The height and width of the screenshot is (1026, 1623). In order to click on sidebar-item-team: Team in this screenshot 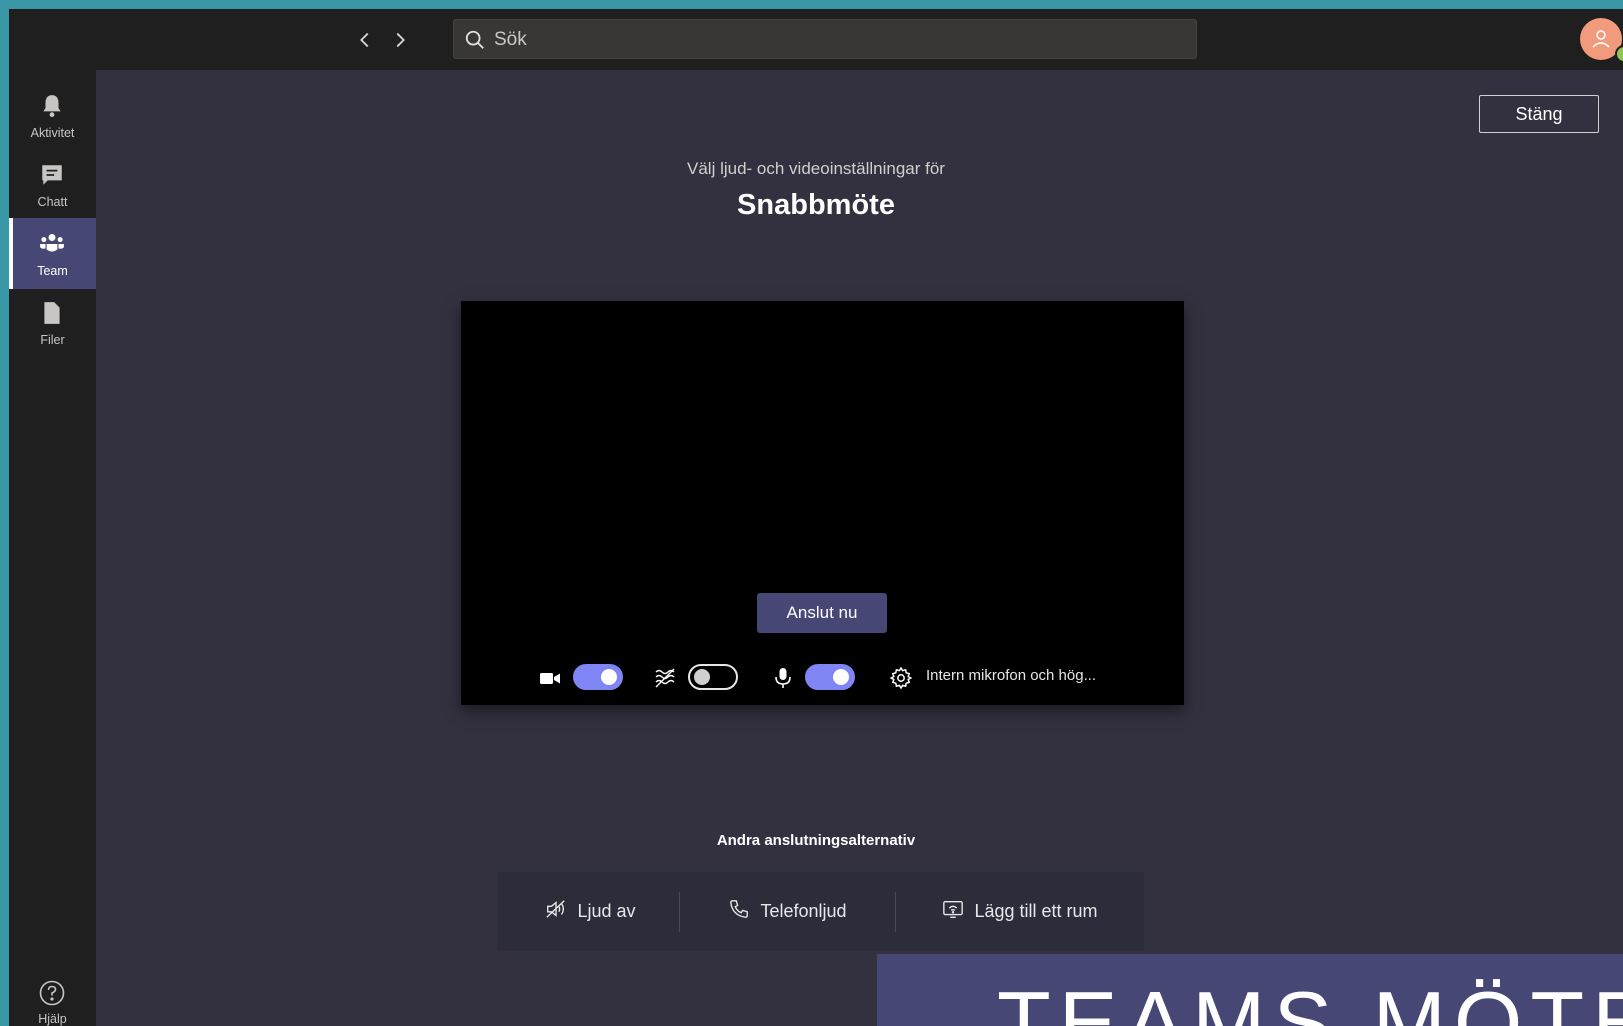, I will do `click(52, 253)`.